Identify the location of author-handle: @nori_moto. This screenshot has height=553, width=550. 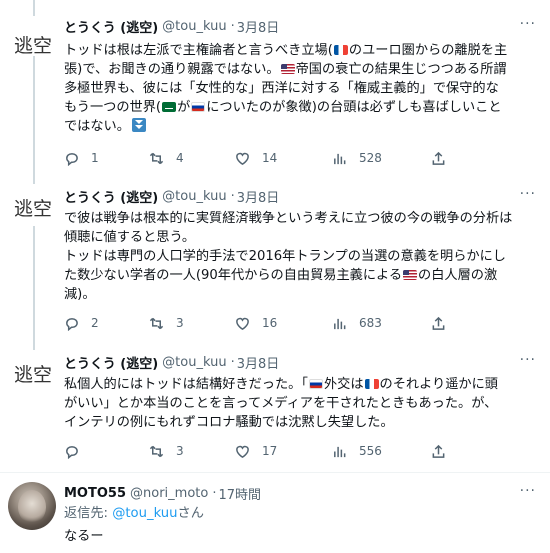
(169, 493).